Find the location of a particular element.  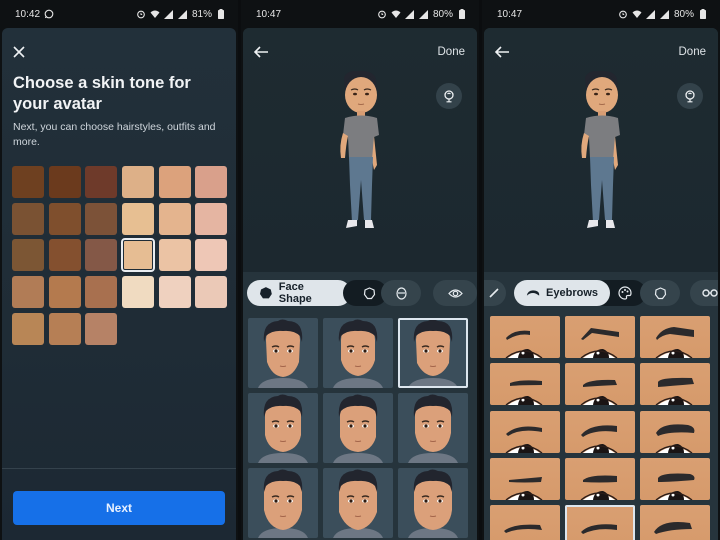

brush-icon is located at coordinates (494, 293).